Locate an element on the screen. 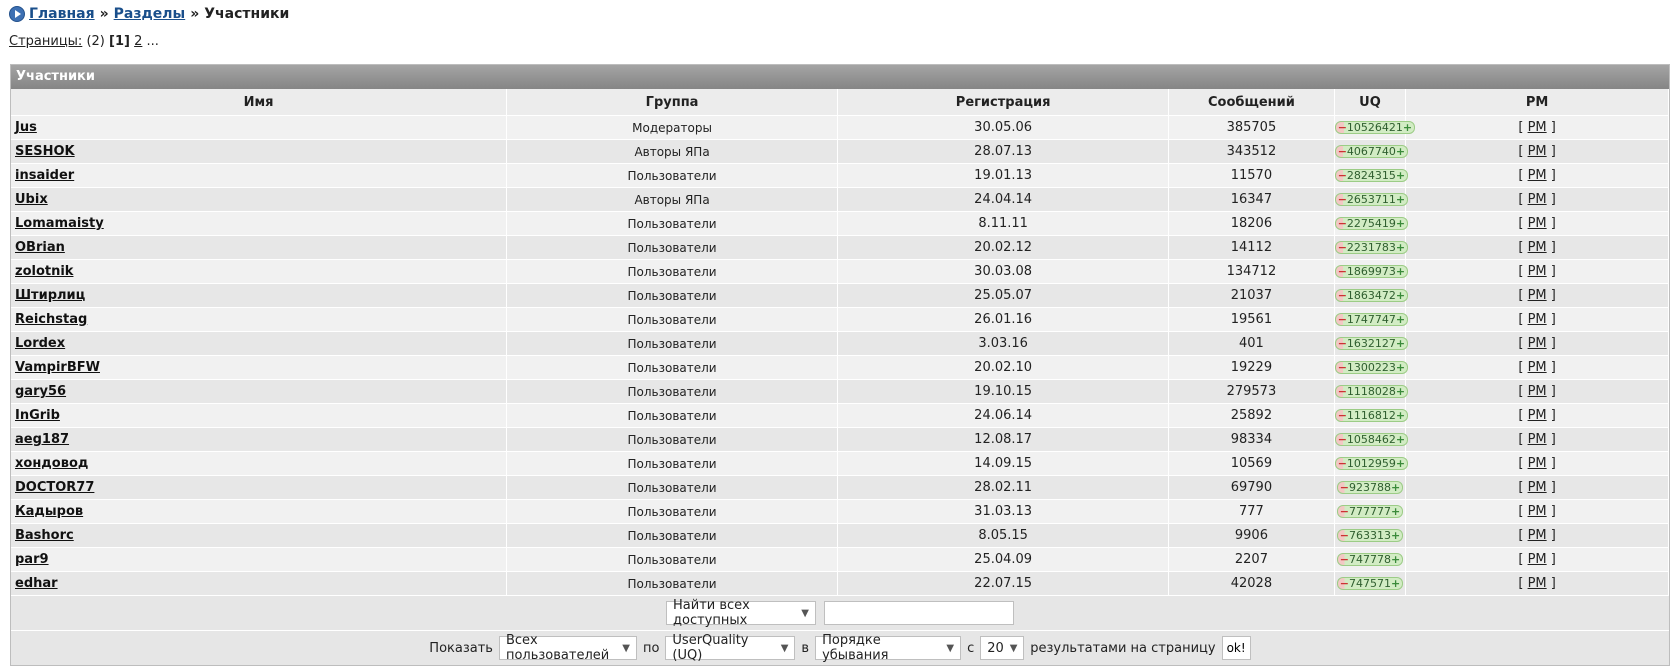  member-name-link: SESHOK is located at coordinates (45, 151).